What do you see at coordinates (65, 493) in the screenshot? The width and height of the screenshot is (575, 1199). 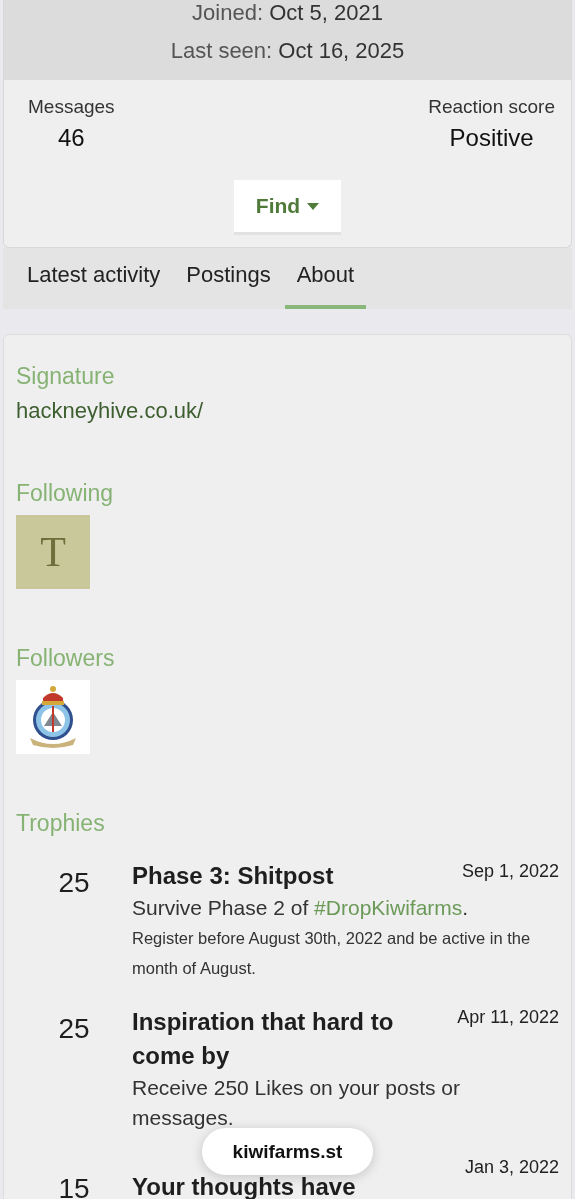 I see `section-heading: Following` at bounding box center [65, 493].